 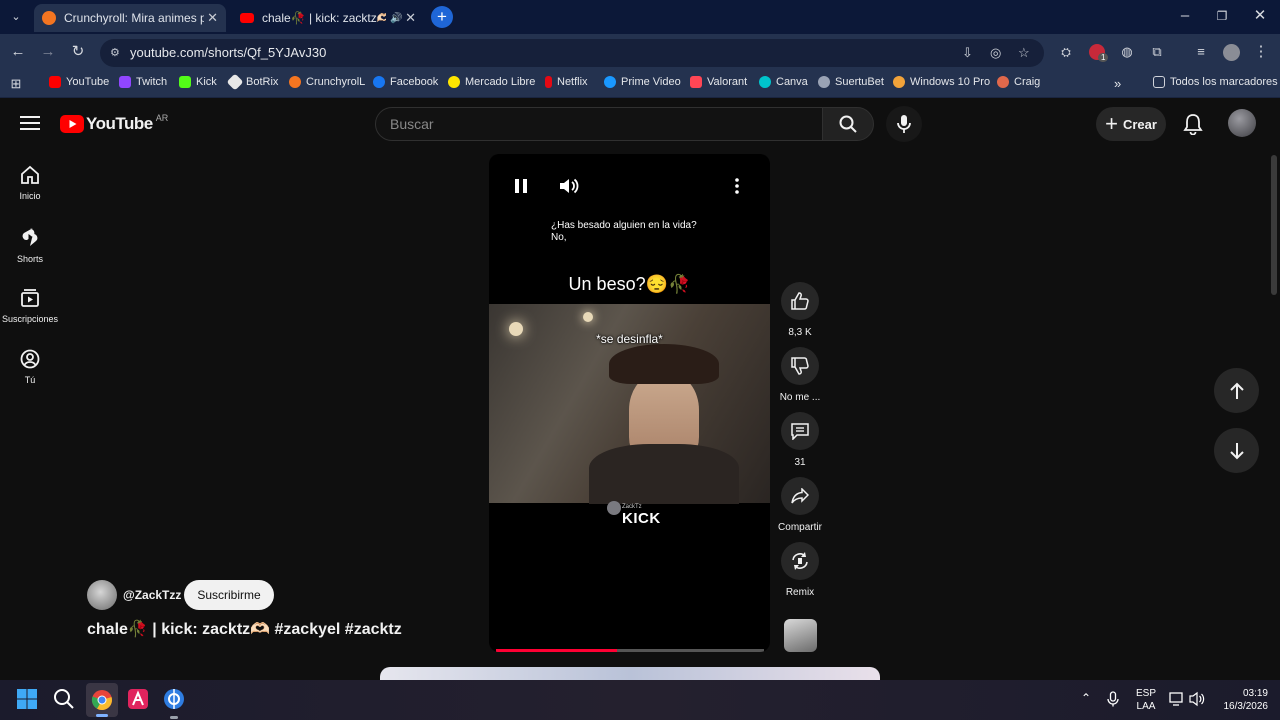 I want to click on valorant-icon, so click(x=696, y=82).